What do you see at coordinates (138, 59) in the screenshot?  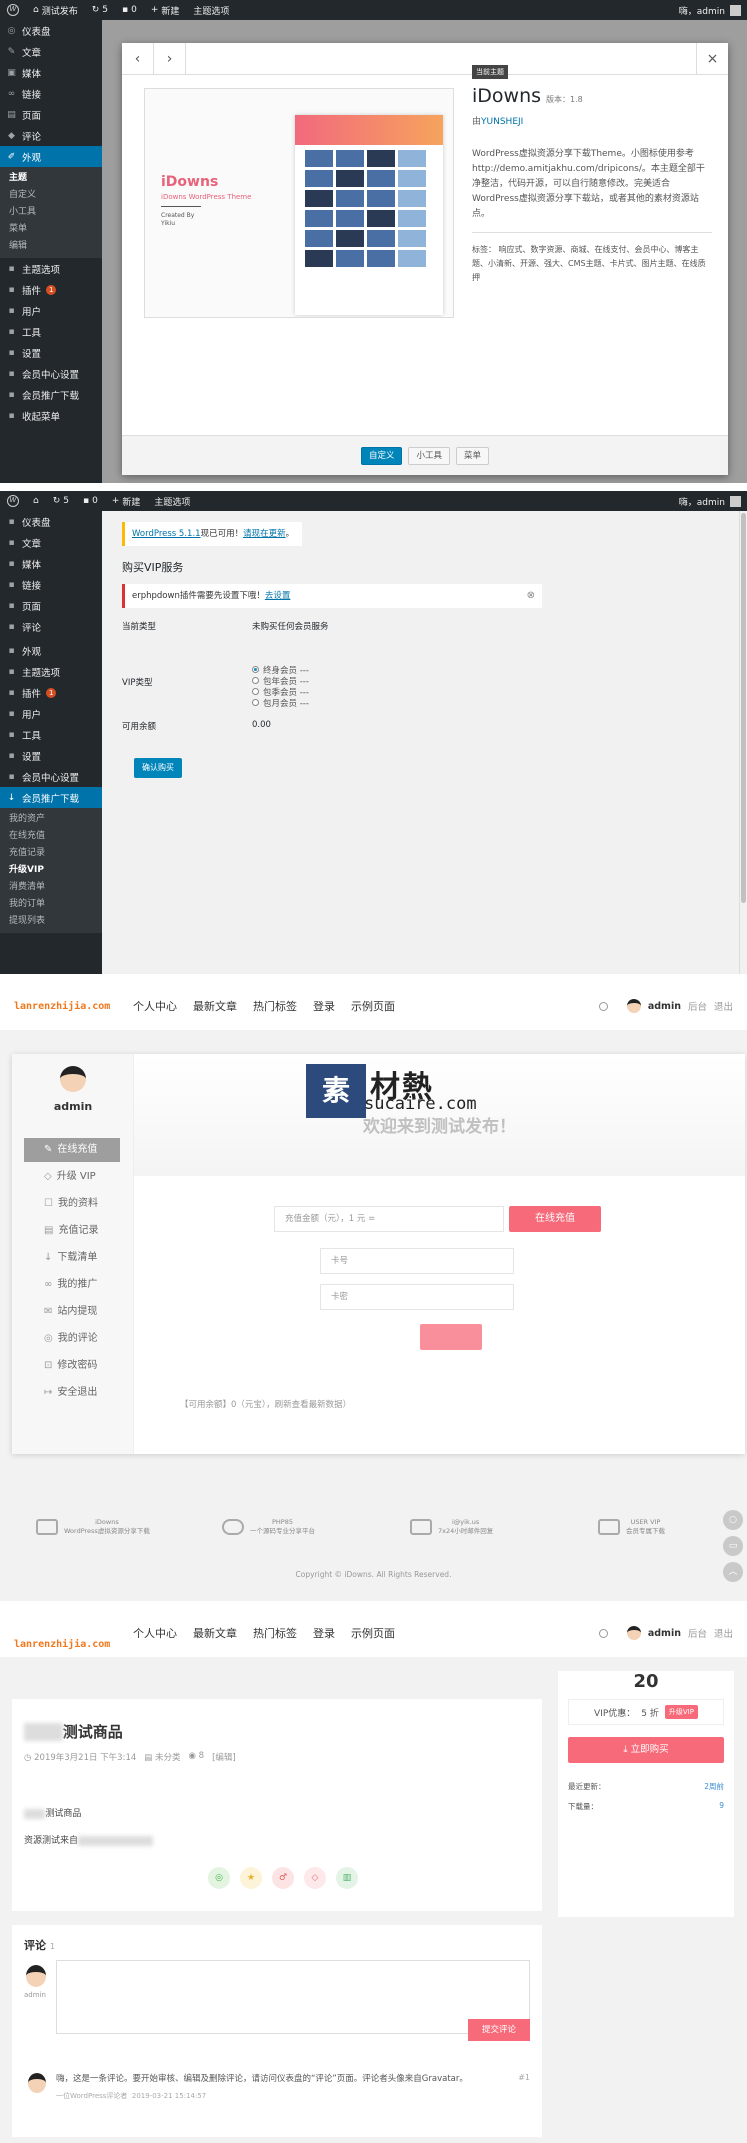 I see `previous-theme-button: ‹` at bounding box center [138, 59].